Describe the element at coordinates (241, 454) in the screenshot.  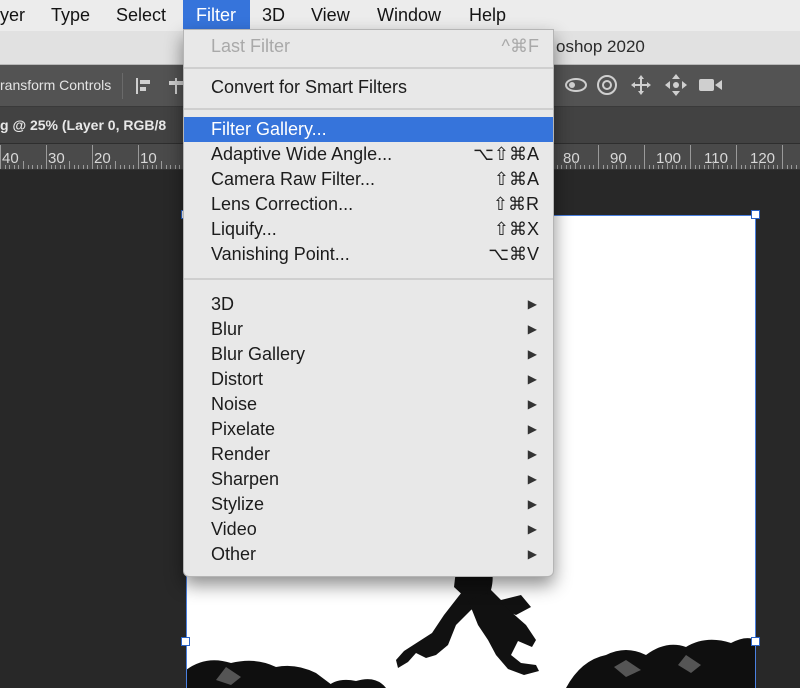
I see `menu-item-label: Render` at that location.